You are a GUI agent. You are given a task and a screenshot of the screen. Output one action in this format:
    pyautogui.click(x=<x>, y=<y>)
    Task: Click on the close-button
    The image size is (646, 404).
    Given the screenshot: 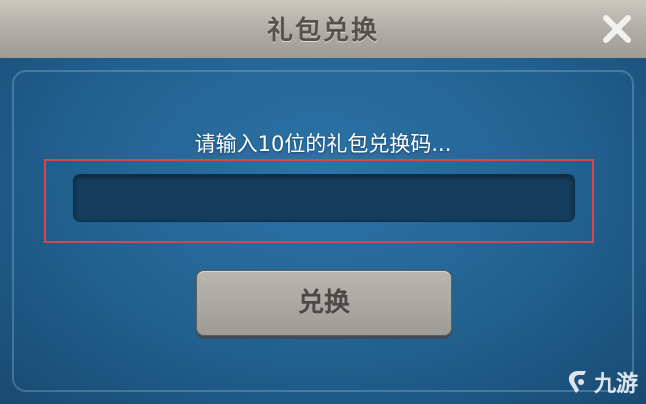 What is the action you would take?
    pyautogui.click(x=617, y=29)
    